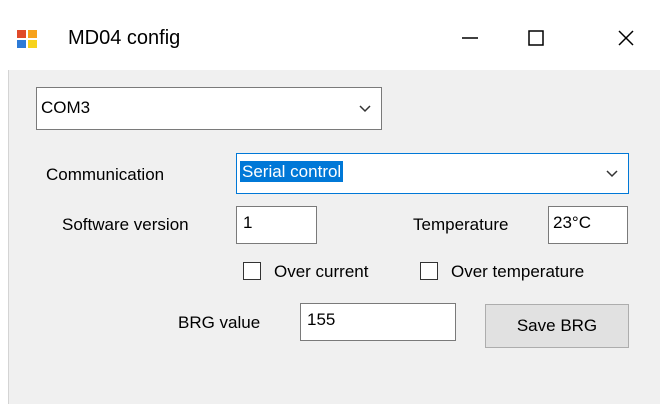 The width and height of the screenshot is (660, 404). I want to click on maximize-icon, so click(536, 38).